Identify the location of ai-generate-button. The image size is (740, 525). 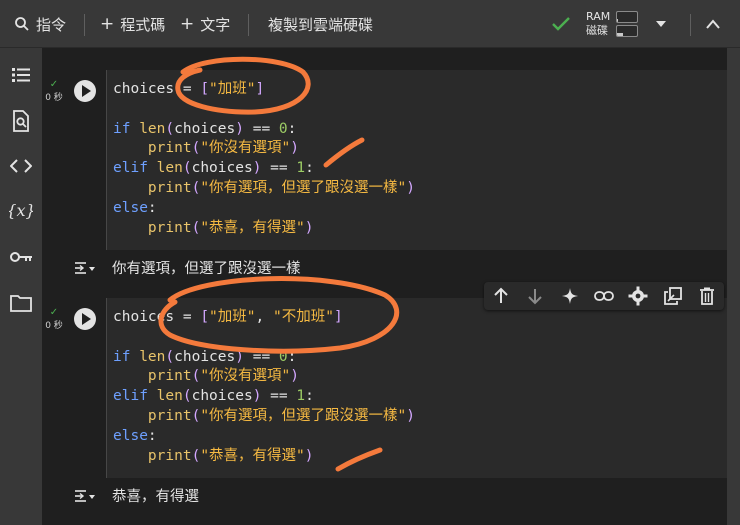
(570, 296).